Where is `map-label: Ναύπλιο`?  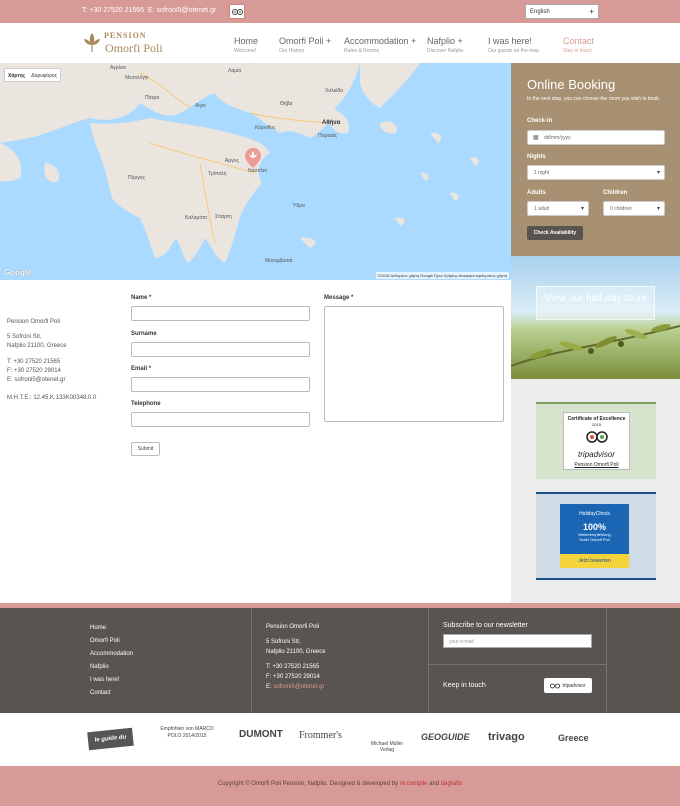
map-label: Ναύπλιο is located at coordinates (258, 171).